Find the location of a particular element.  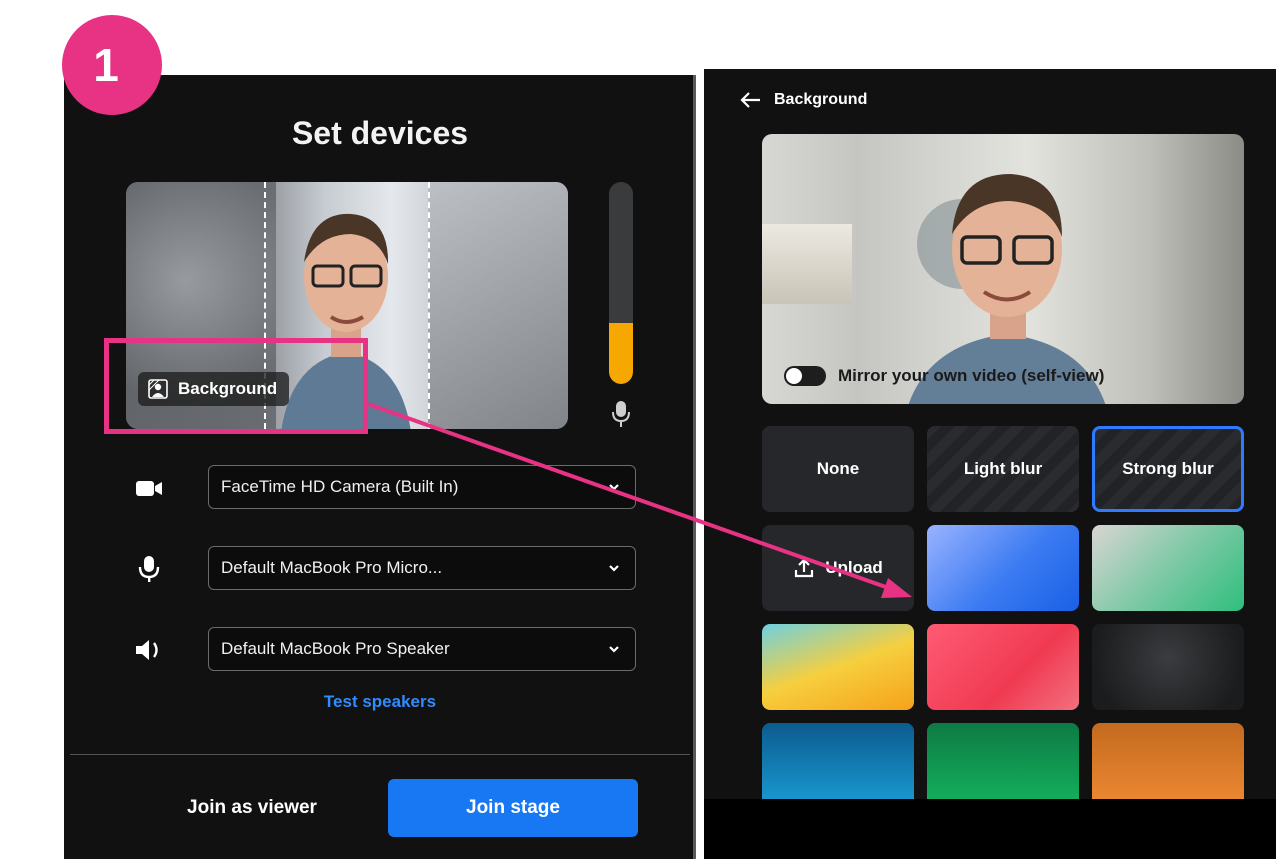

background-option-none: None is located at coordinates (838, 469).